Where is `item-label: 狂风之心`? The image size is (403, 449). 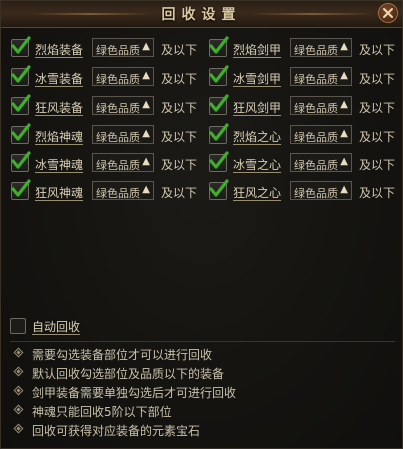
item-label: 狂风之心 is located at coordinates (257, 192).